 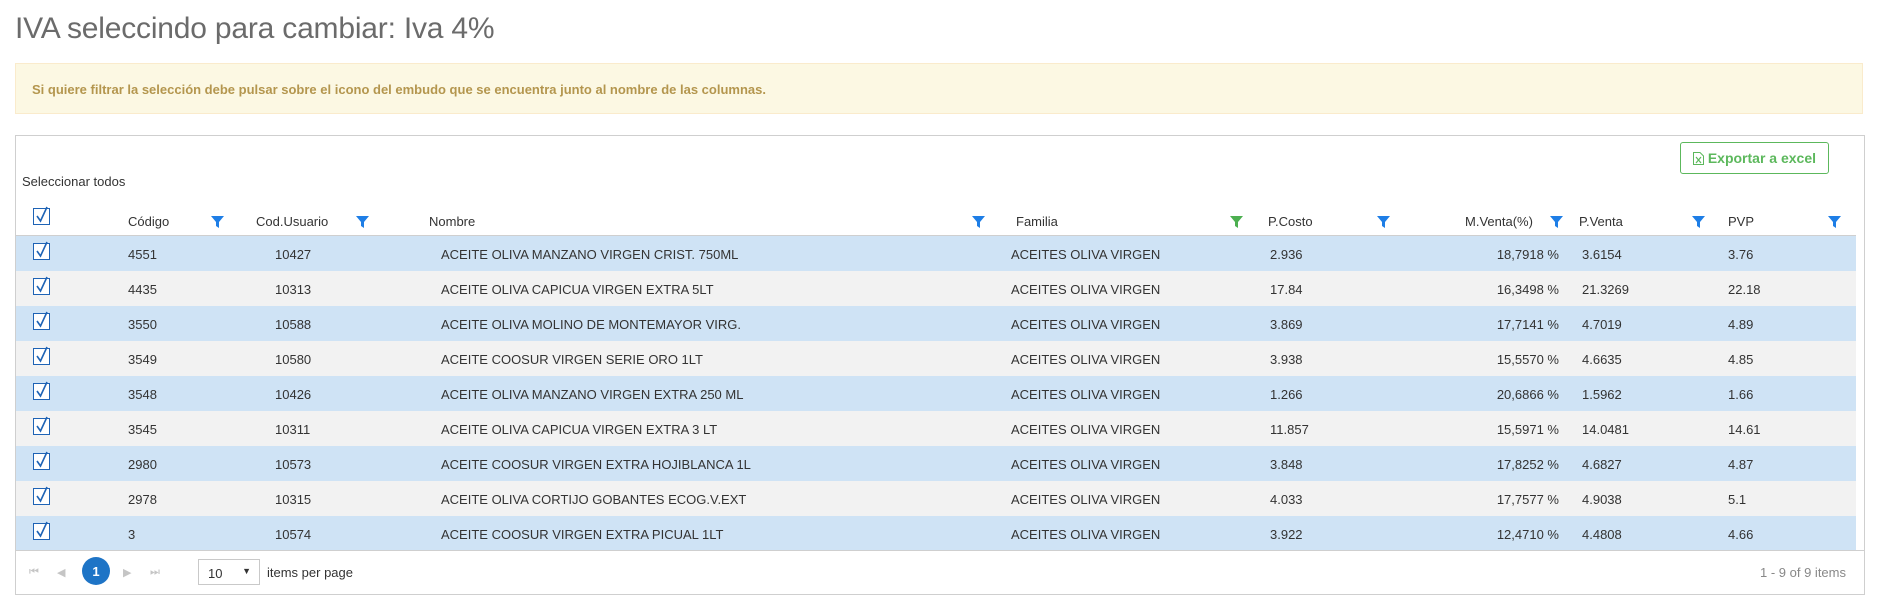 What do you see at coordinates (452, 221) in the screenshot?
I see `column-header-nombre: Nombre` at bounding box center [452, 221].